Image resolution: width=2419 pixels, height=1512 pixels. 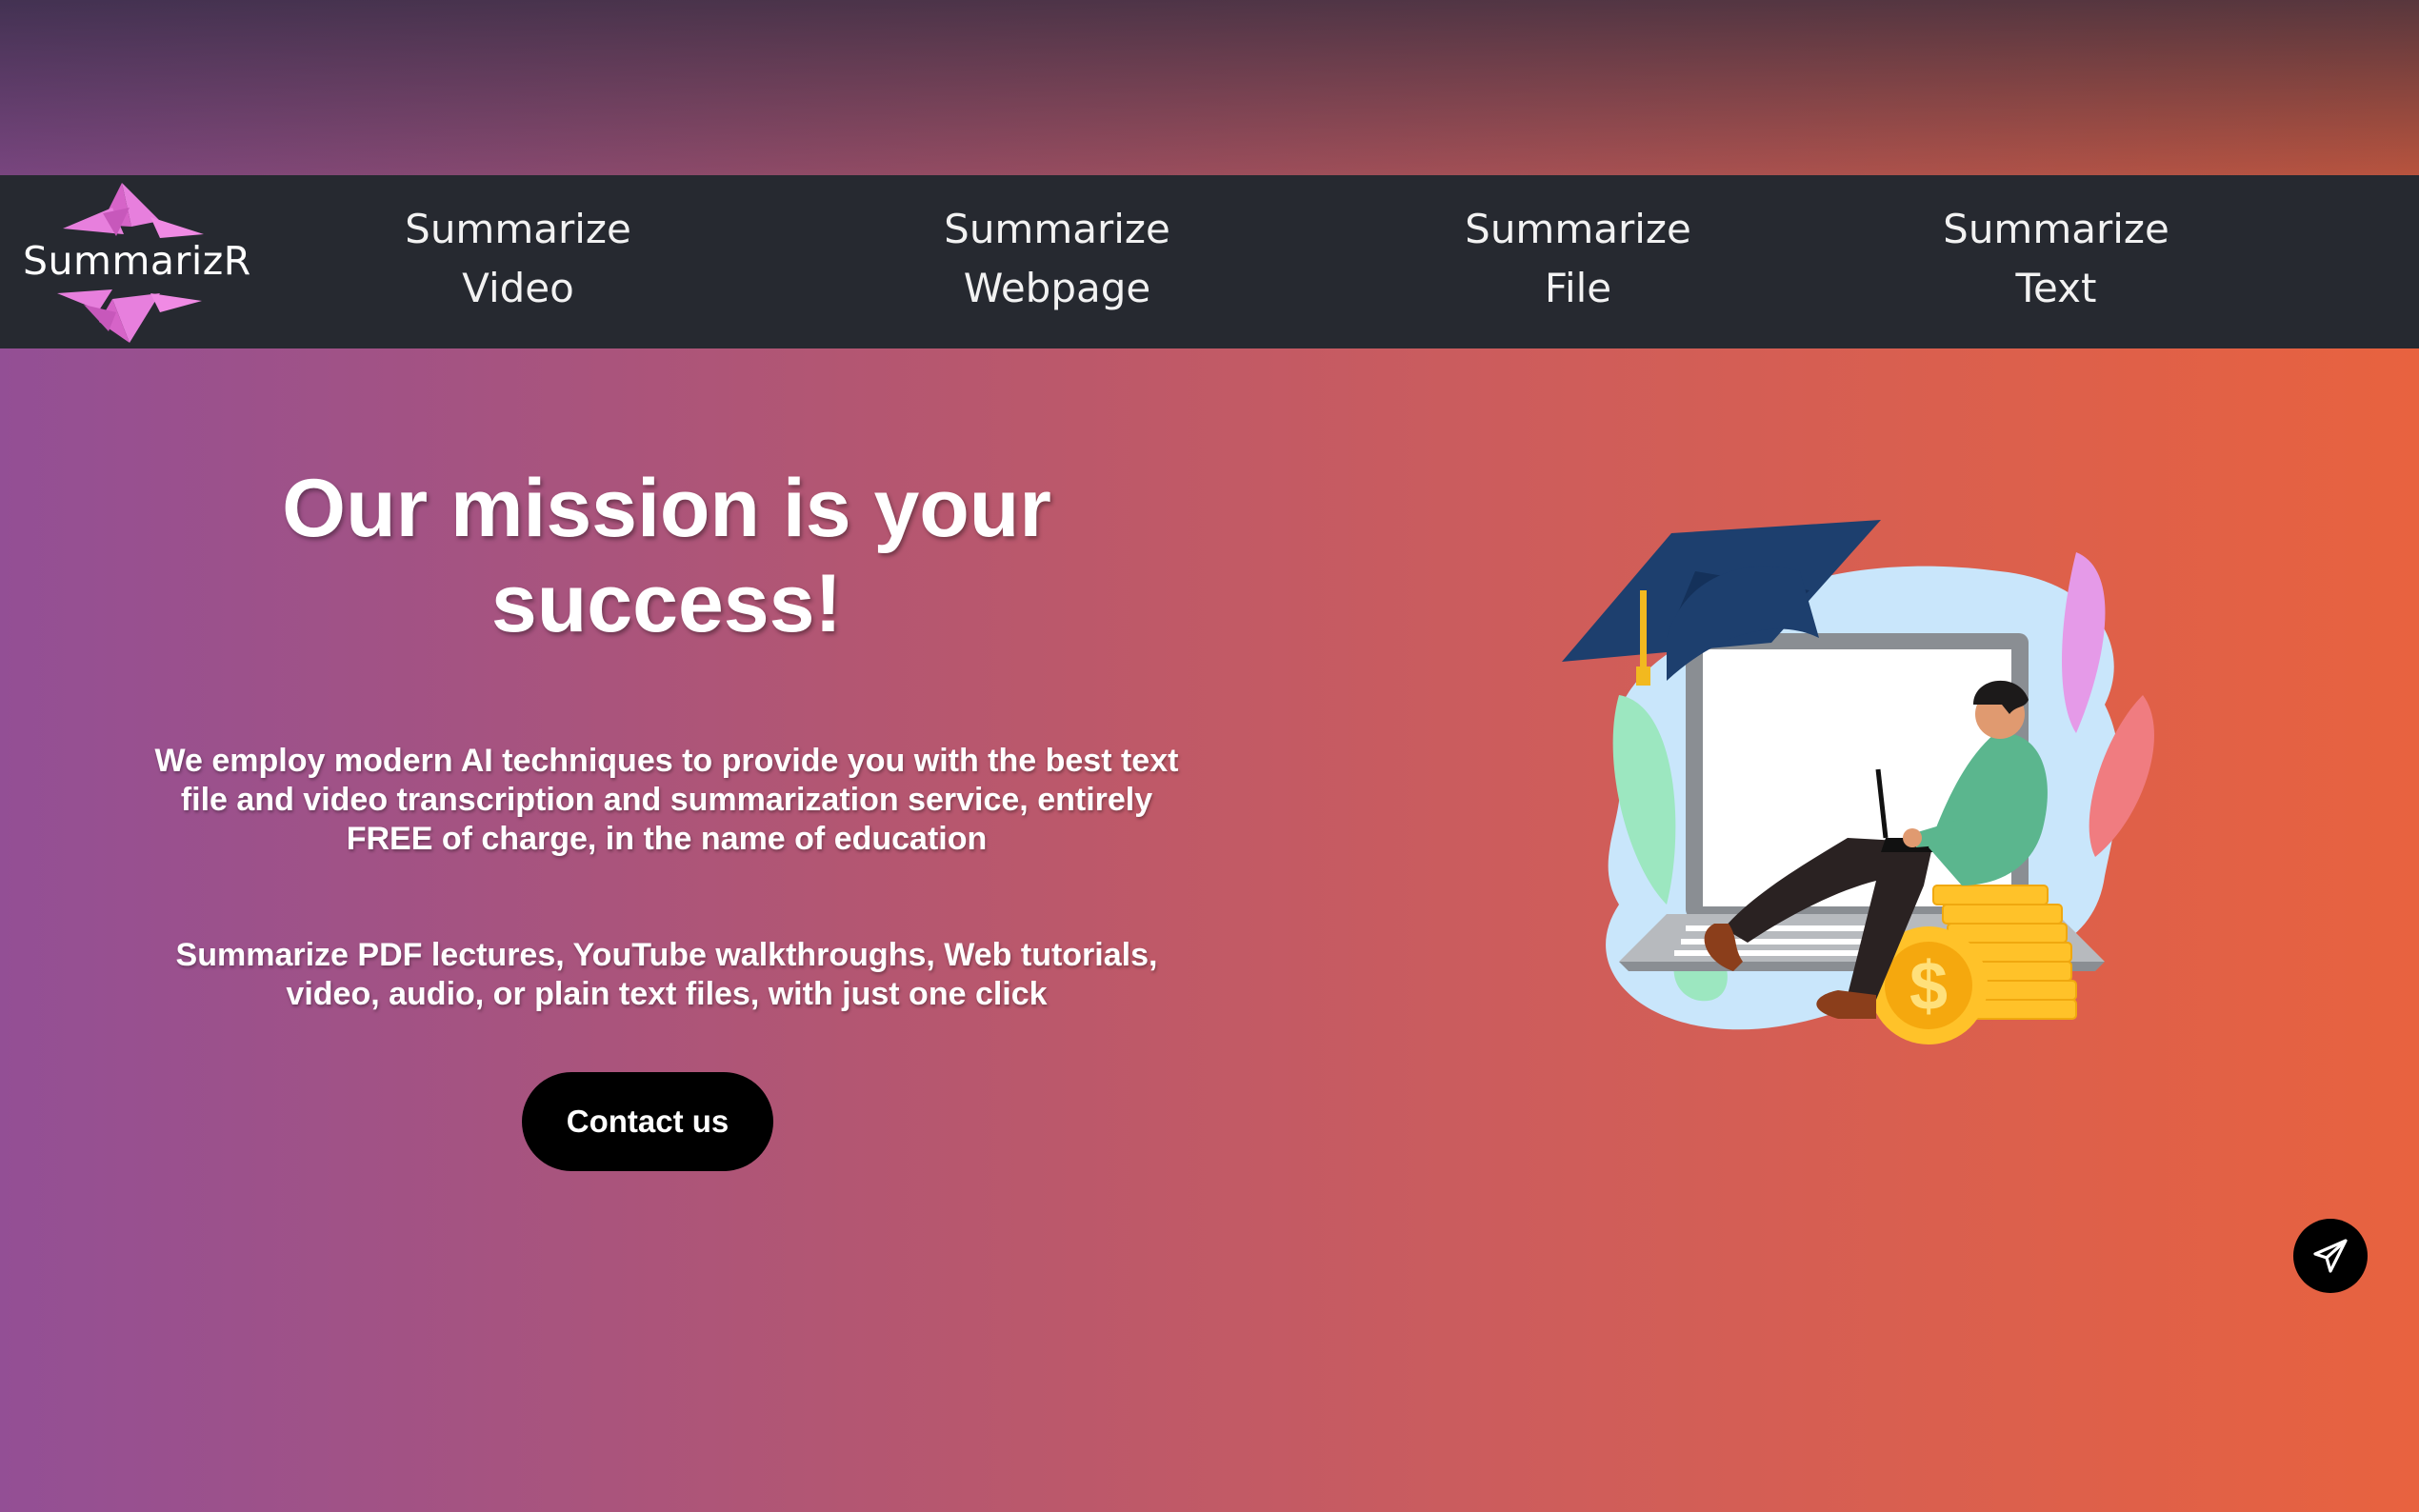 What do you see at coordinates (647, 1121) in the screenshot?
I see `contact-us-button: Contact us` at bounding box center [647, 1121].